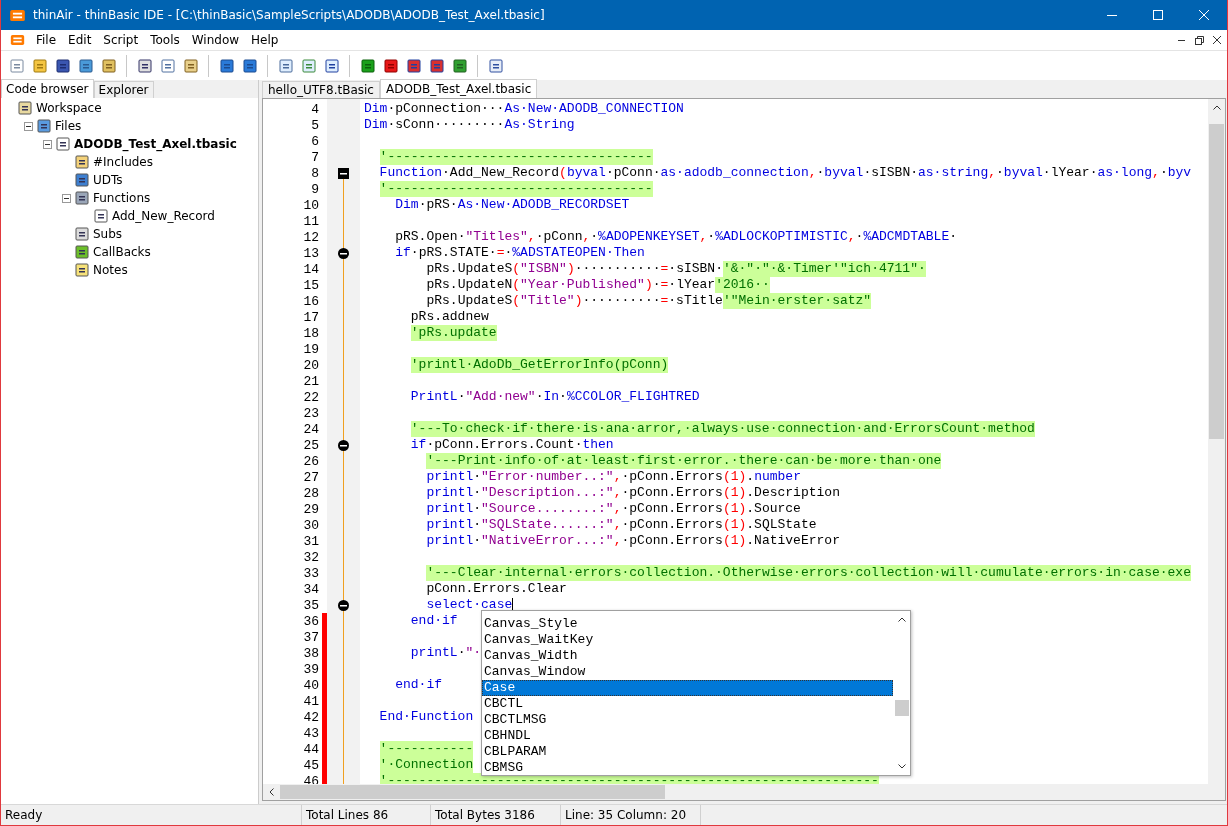 The height and width of the screenshot is (826, 1228). I want to click on tree-item: Files, so click(68, 126).